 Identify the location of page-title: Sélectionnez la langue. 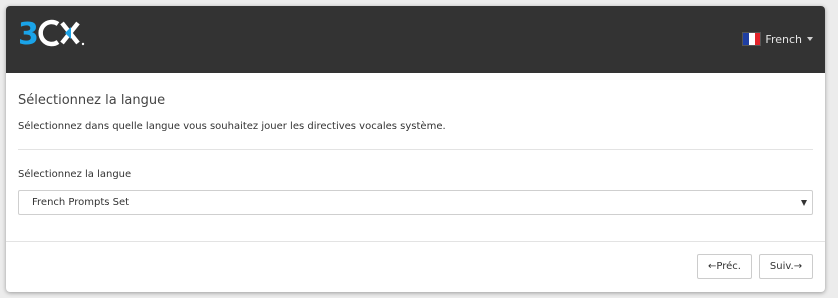
(92, 100).